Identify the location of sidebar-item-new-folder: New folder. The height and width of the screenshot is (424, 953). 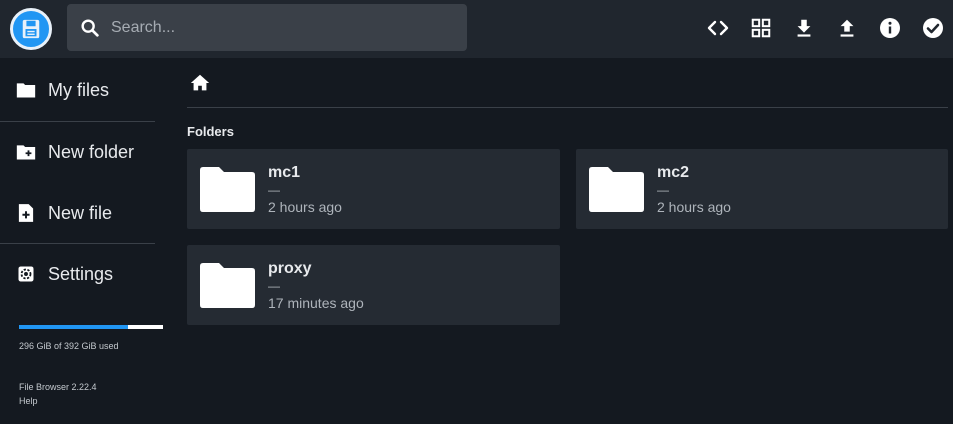
(77, 152).